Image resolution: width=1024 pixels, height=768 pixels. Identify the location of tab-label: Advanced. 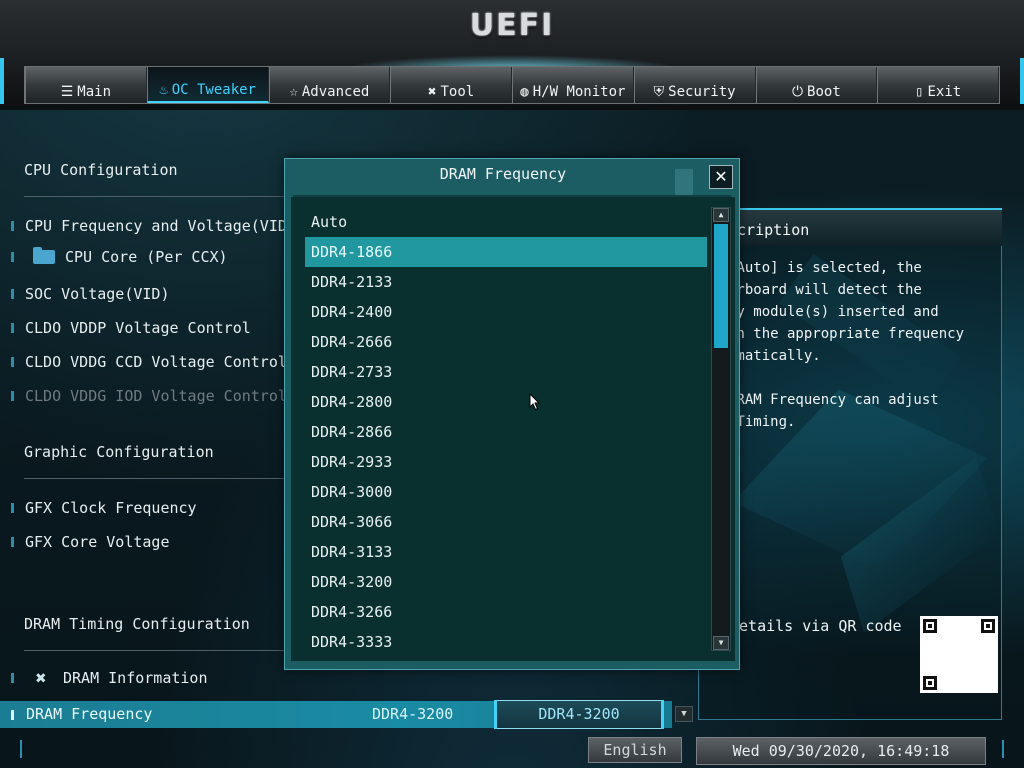
(335, 92).